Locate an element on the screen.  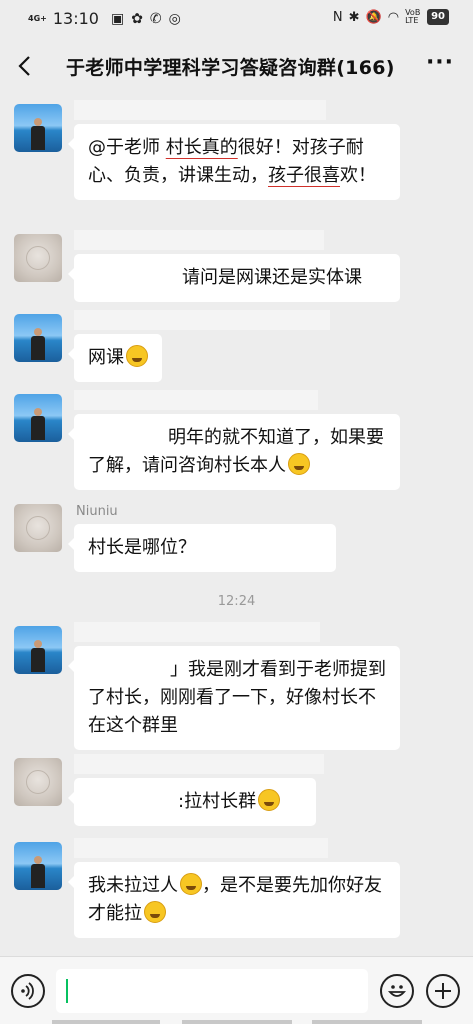
wifi-icon: ◠ is located at coordinates (393, 17).